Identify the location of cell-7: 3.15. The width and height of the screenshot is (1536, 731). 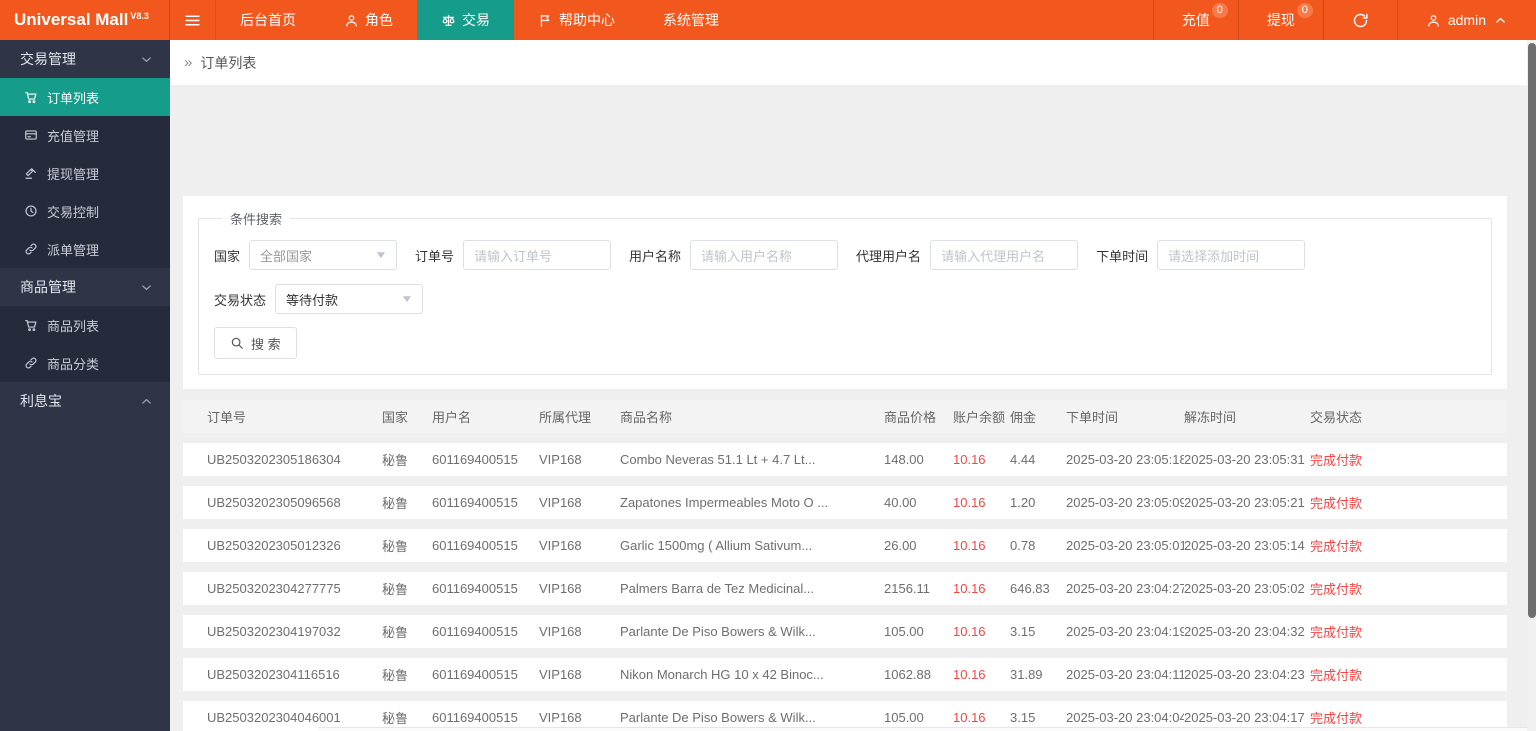
(1023, 631).